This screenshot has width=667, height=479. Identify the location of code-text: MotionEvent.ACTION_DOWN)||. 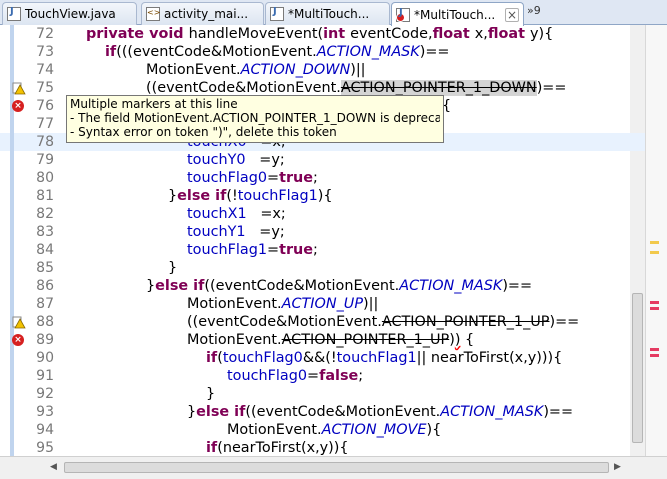
(256, 70).